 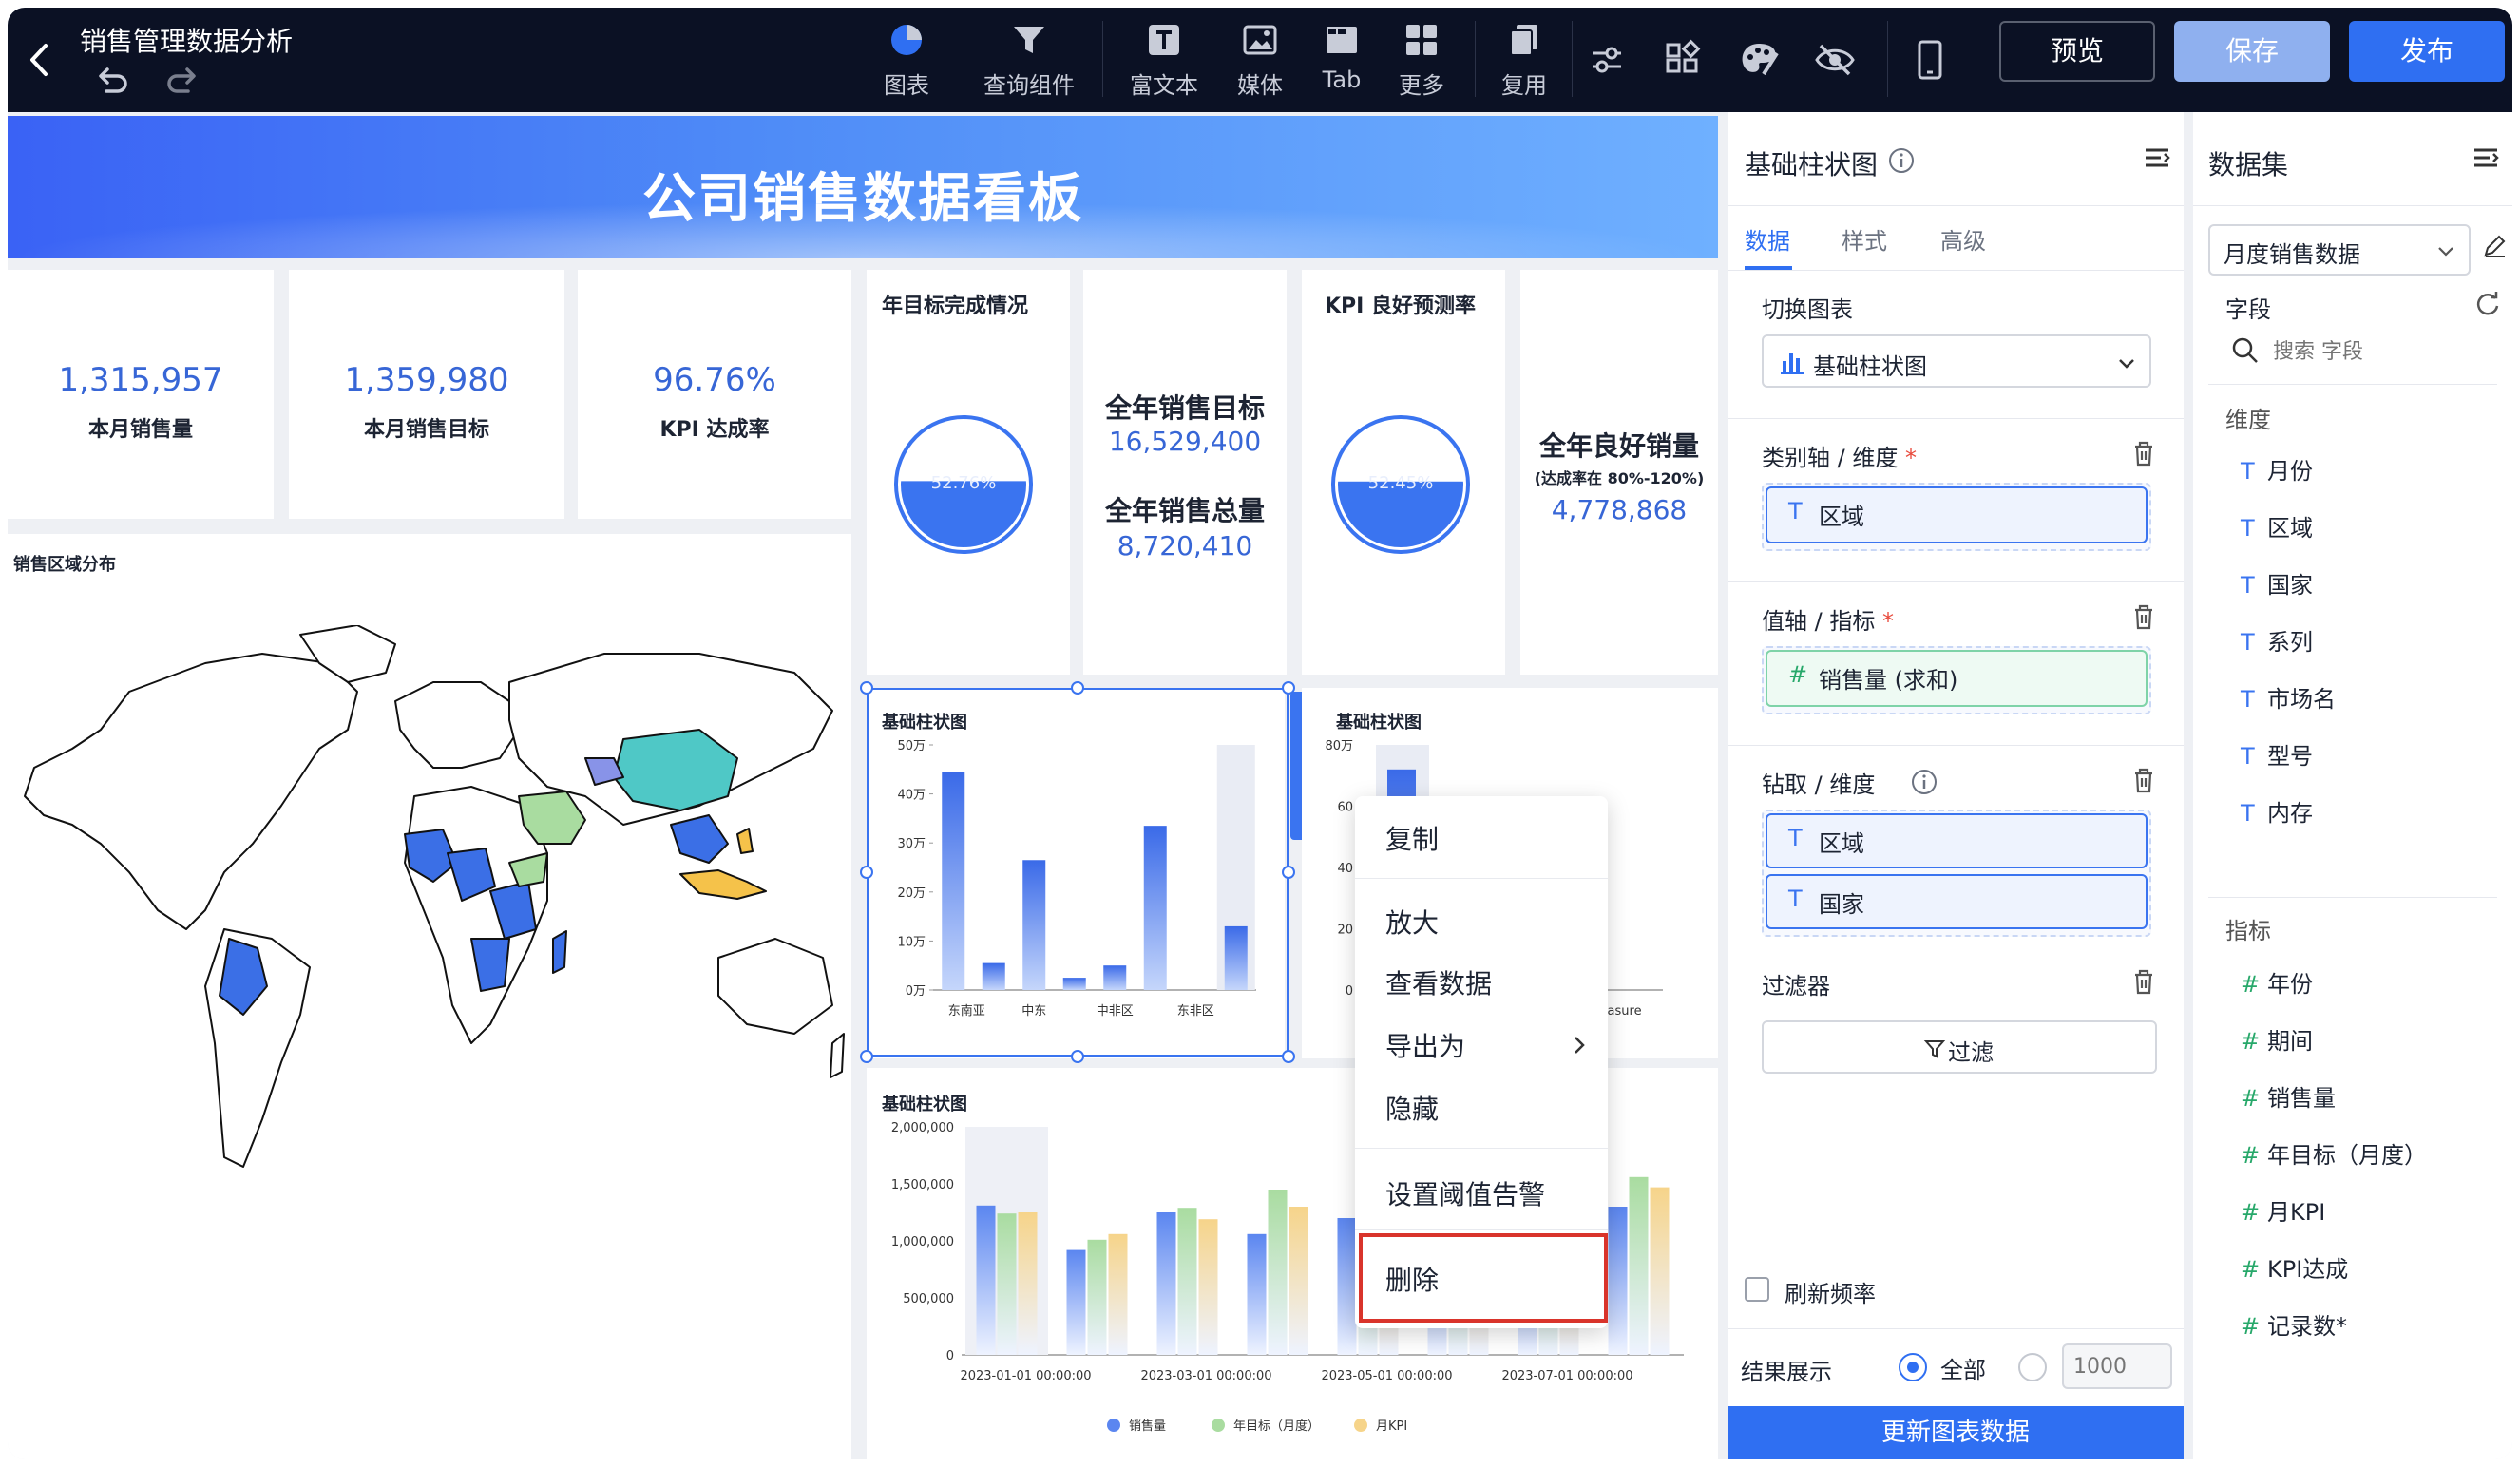 I want to click on mobile-icon, so click(x=1930, y=60).